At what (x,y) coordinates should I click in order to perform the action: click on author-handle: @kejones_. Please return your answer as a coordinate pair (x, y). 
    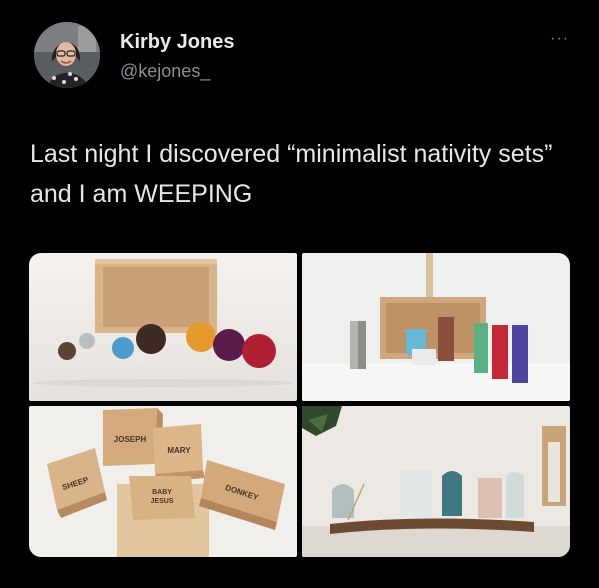
    Looking at the image, I should click on (165, 71).